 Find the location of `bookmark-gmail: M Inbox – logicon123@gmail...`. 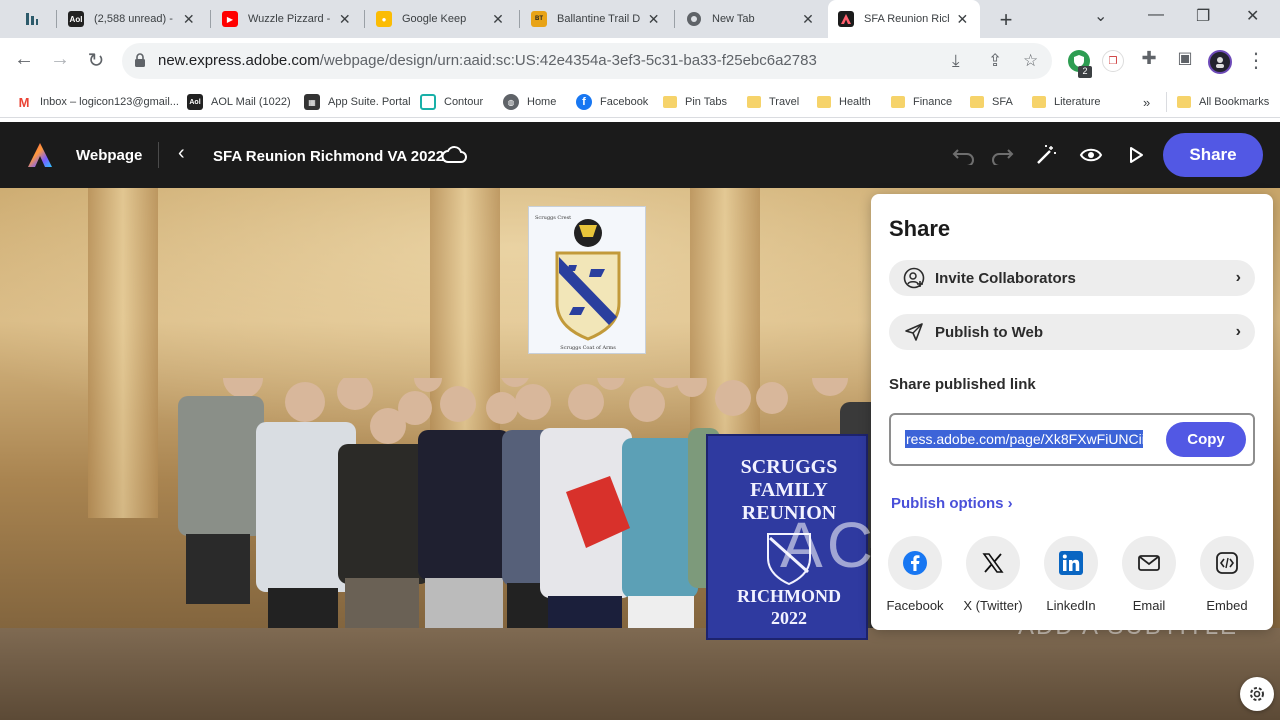

bookmark-gmail: M Inbox – logicon123@gmail... is located at coordinates (97, 102).